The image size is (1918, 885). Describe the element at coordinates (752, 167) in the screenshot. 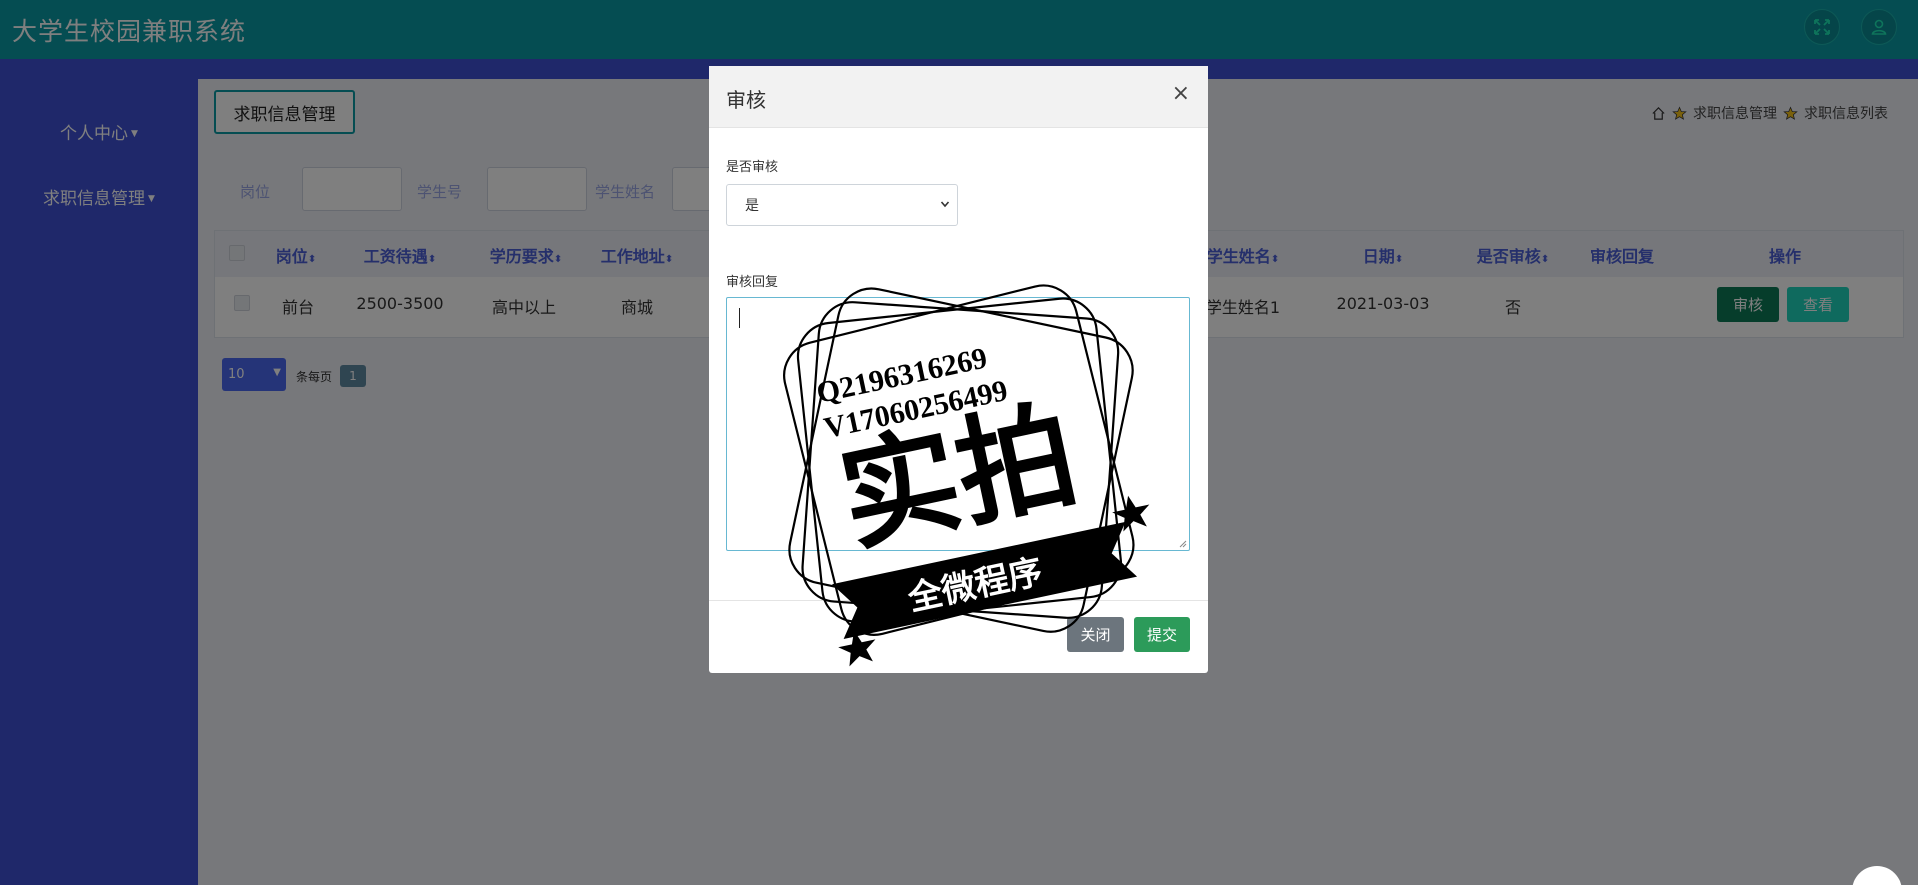

I see `review-status-label: 是否审核` at that location.